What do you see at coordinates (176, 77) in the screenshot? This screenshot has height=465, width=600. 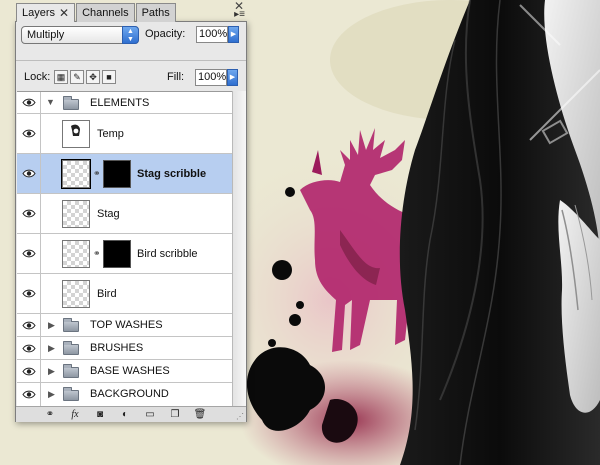 I see `fill-label: Fill:` at bounding box center [176, 77].